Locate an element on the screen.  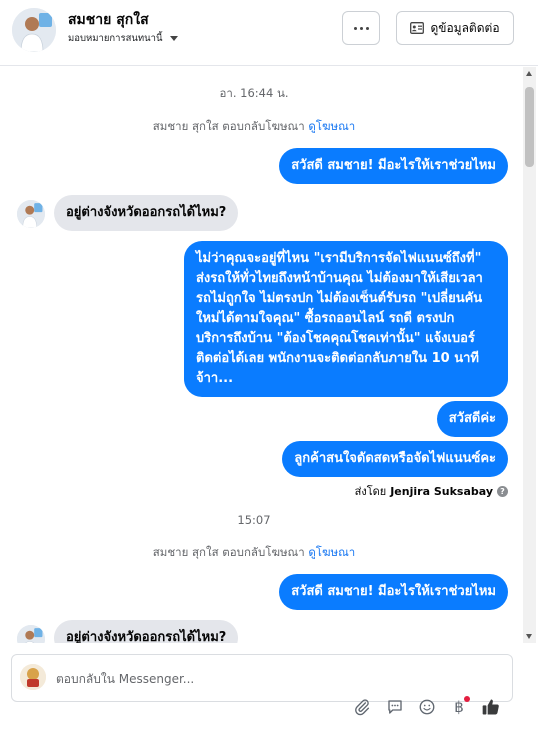
payment-icon: ฿ is located at coordinates (459, 707).